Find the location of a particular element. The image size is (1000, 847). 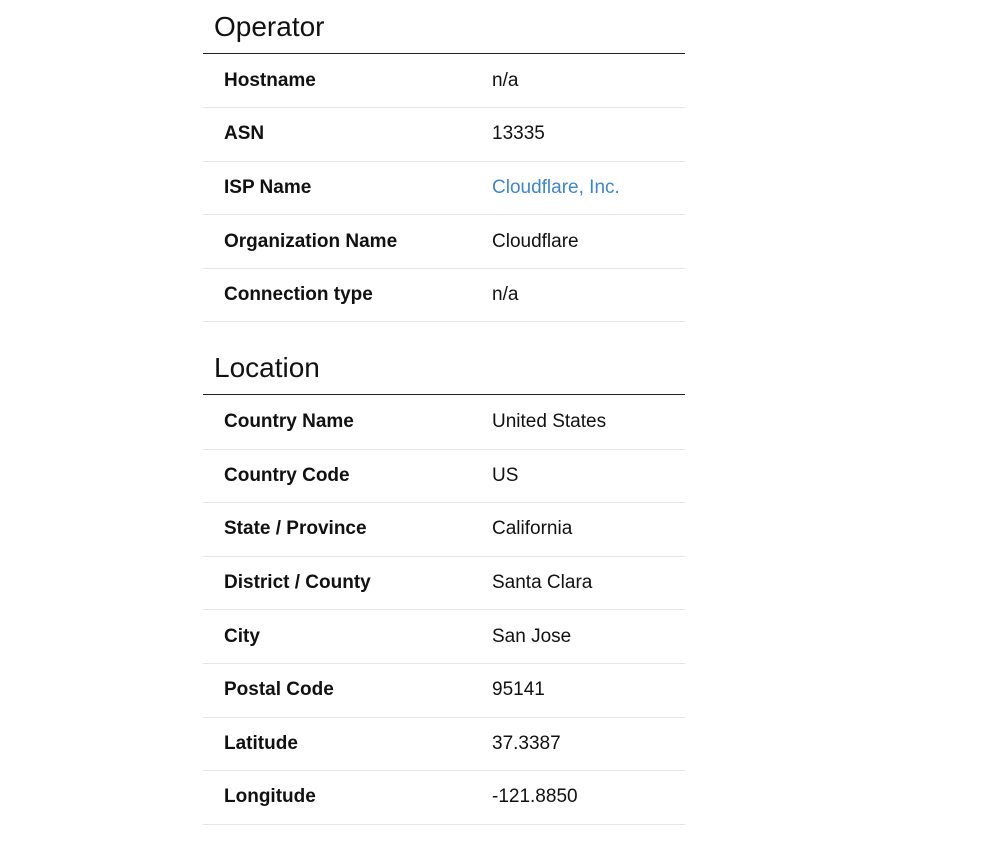

table-row-connection-type: Connection type n/a is located at coordinates (444, 295).